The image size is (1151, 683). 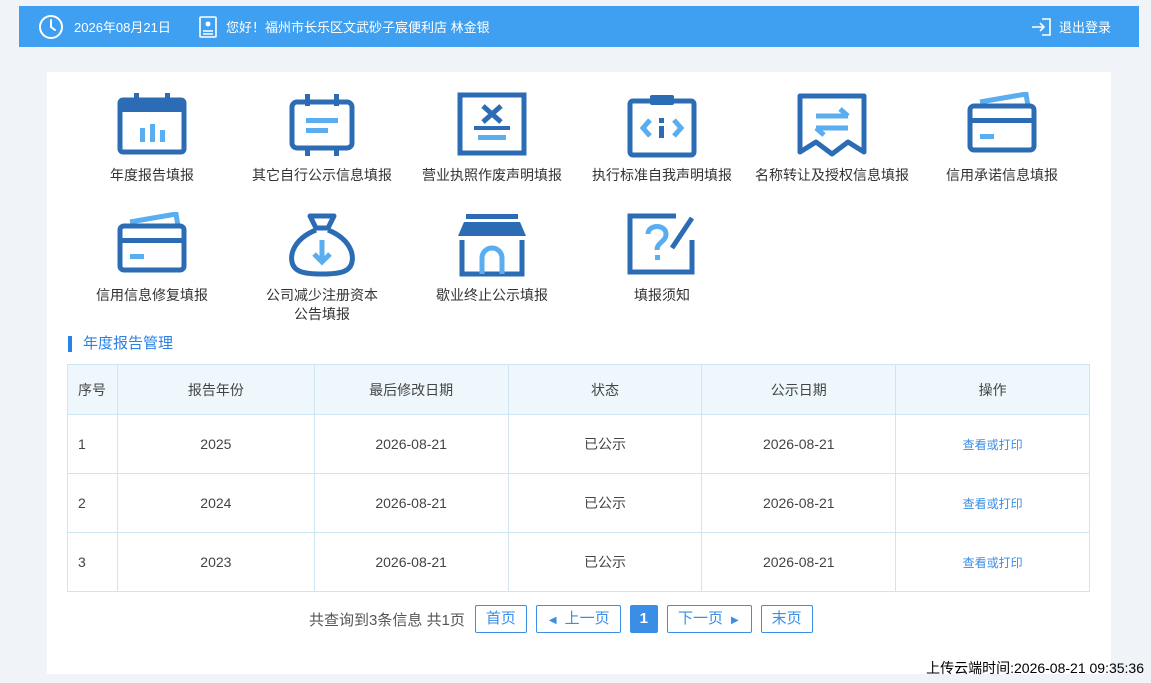 I want to click on id-card-icon, so click(x=208, y=26).